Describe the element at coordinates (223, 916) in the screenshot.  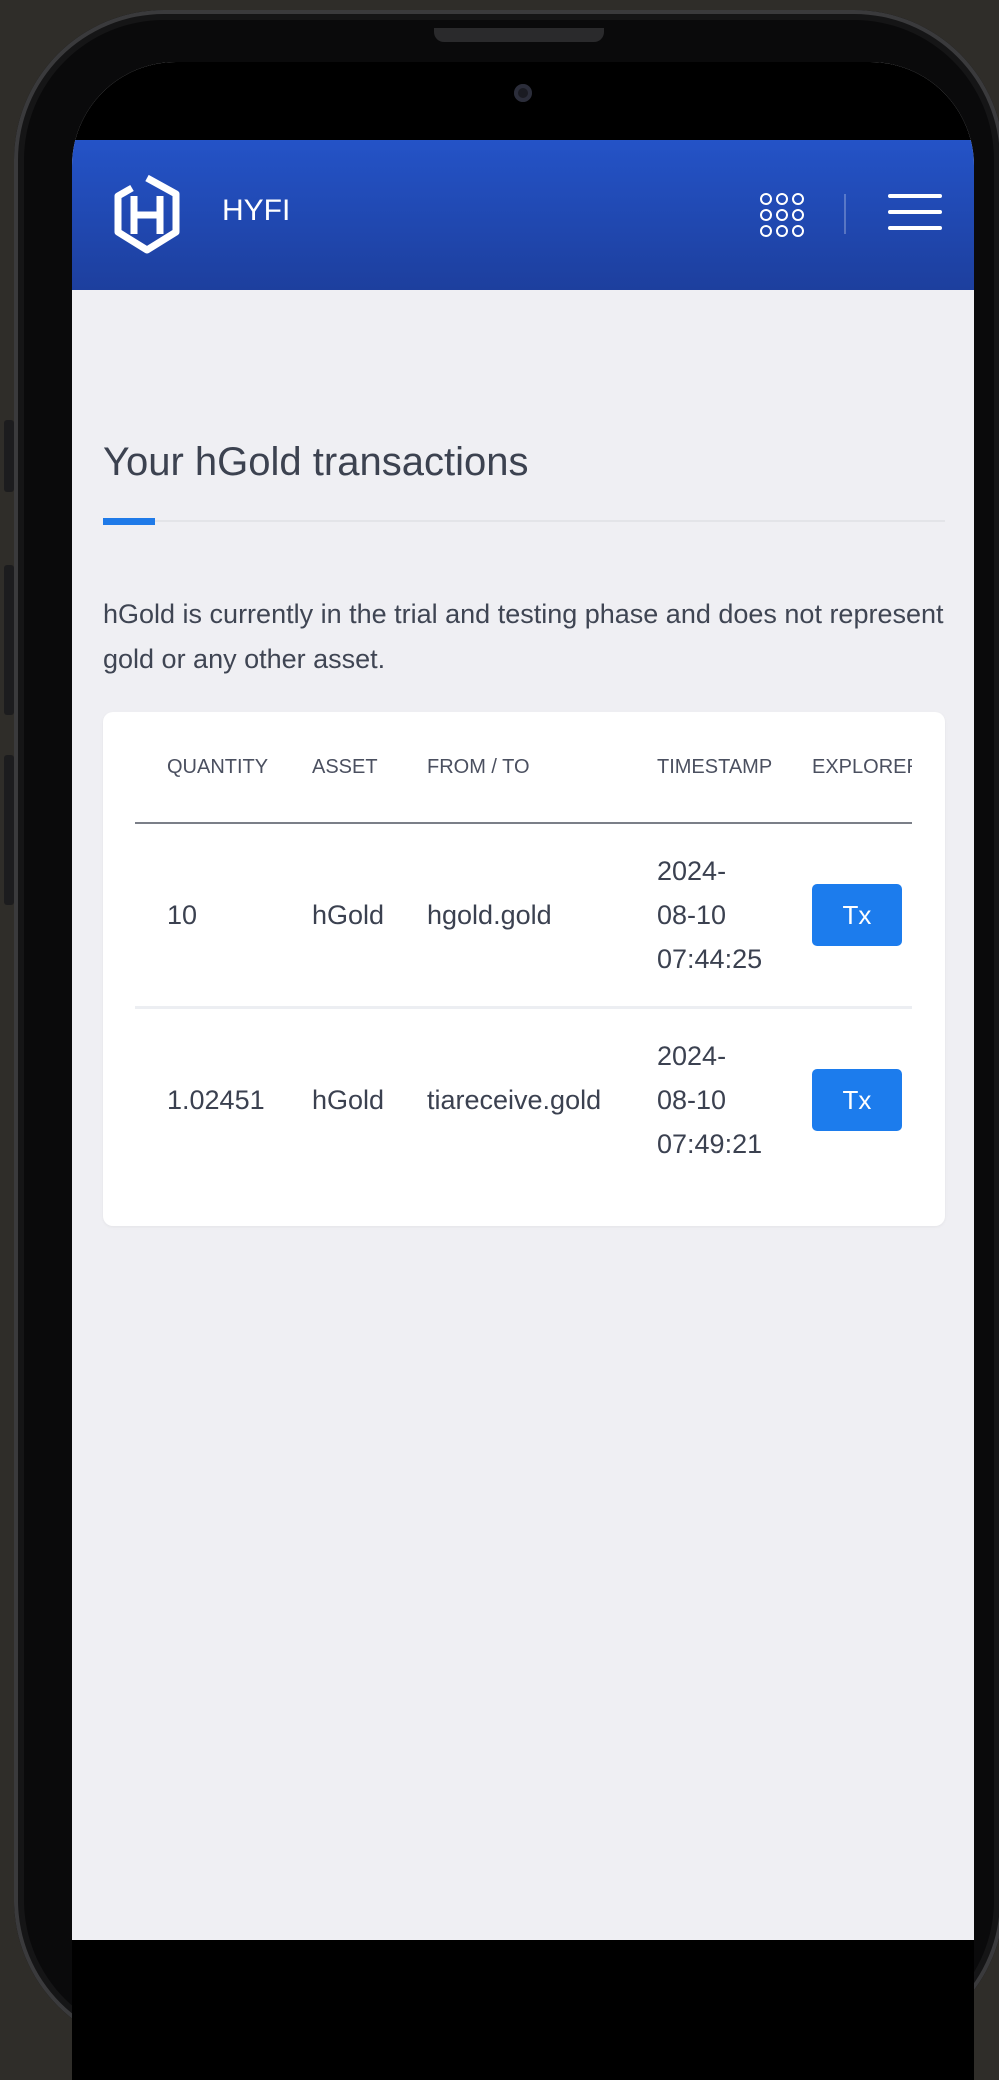
I see `cell-quantity: 10` at that location.